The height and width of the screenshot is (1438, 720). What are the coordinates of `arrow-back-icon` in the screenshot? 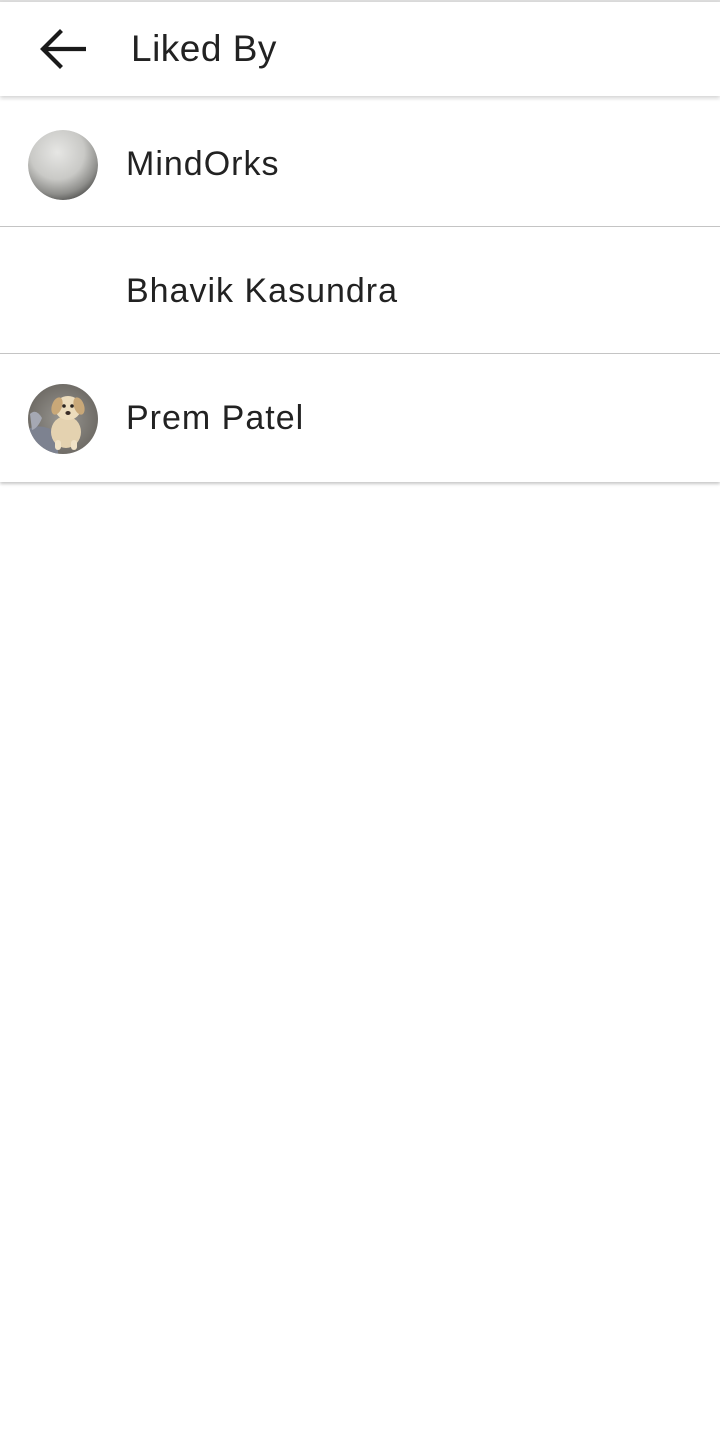 It's located at (63, 49).